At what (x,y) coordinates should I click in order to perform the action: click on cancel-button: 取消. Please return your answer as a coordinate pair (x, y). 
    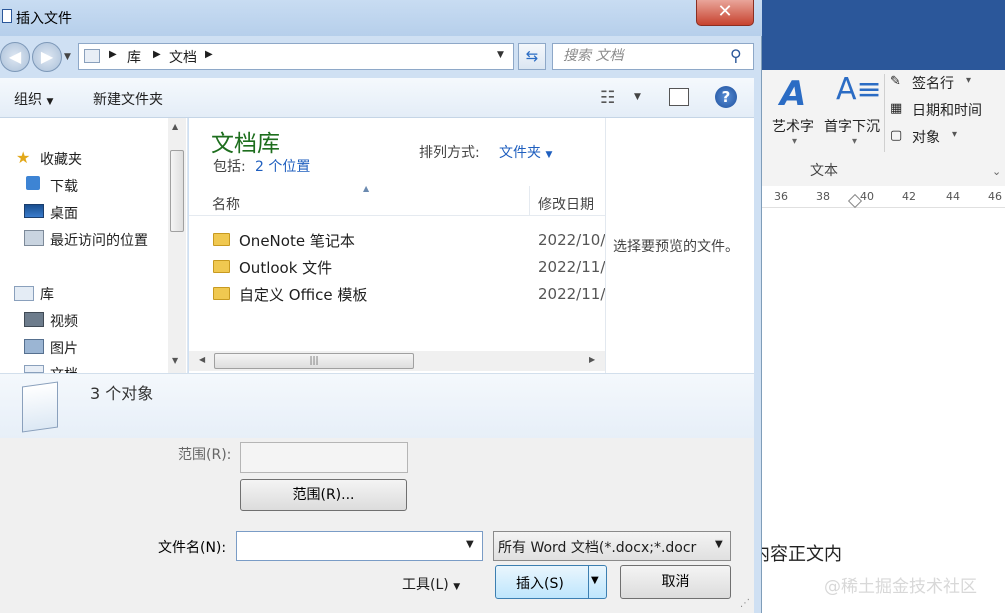
    Looking at the image, I should click on (675, 582).